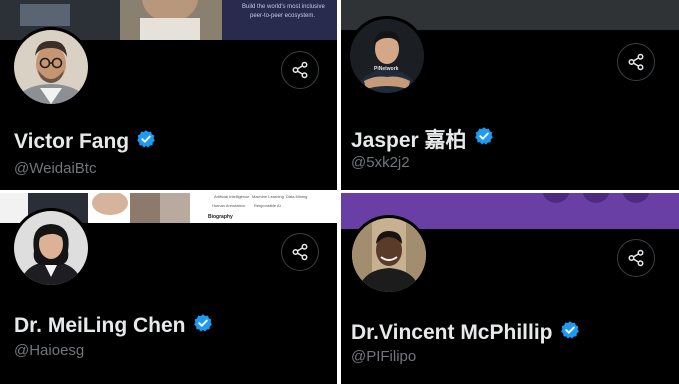 Image resolution: width=679 pixels, height=384 pixels. What do you see at coordinates (72, 141) in the screenshot?
I see `display-name: Victor Fang` at bounding box center [72, 141].